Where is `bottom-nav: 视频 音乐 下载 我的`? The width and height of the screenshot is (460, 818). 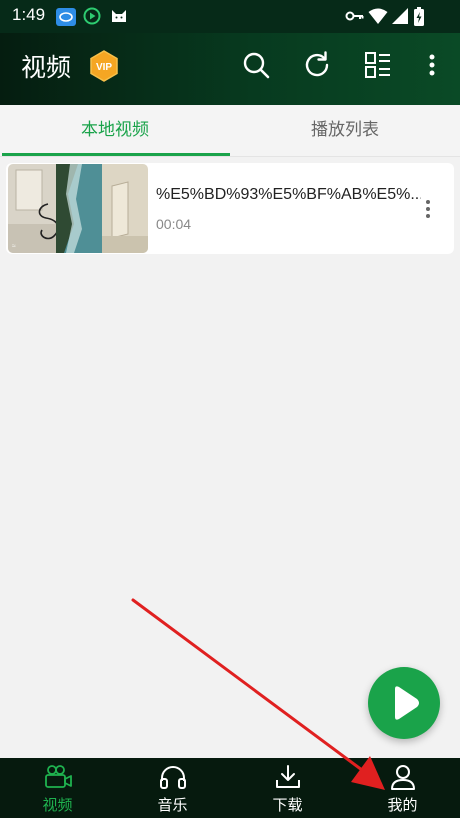
bottom-nav: 视频 音乐 下载 我的 is located at coordinates (230, 788).